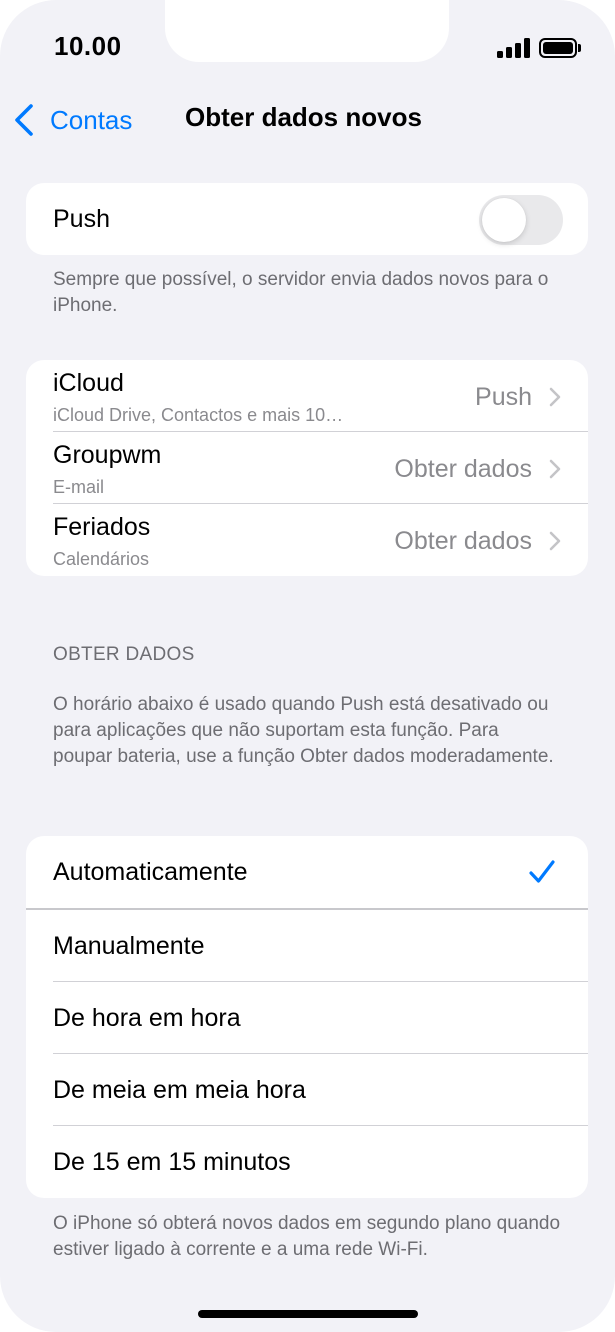 Image resolution: width=615 pixels, height=1332 pixels. I want to click on status-time: 10.00, so click(88, 46).